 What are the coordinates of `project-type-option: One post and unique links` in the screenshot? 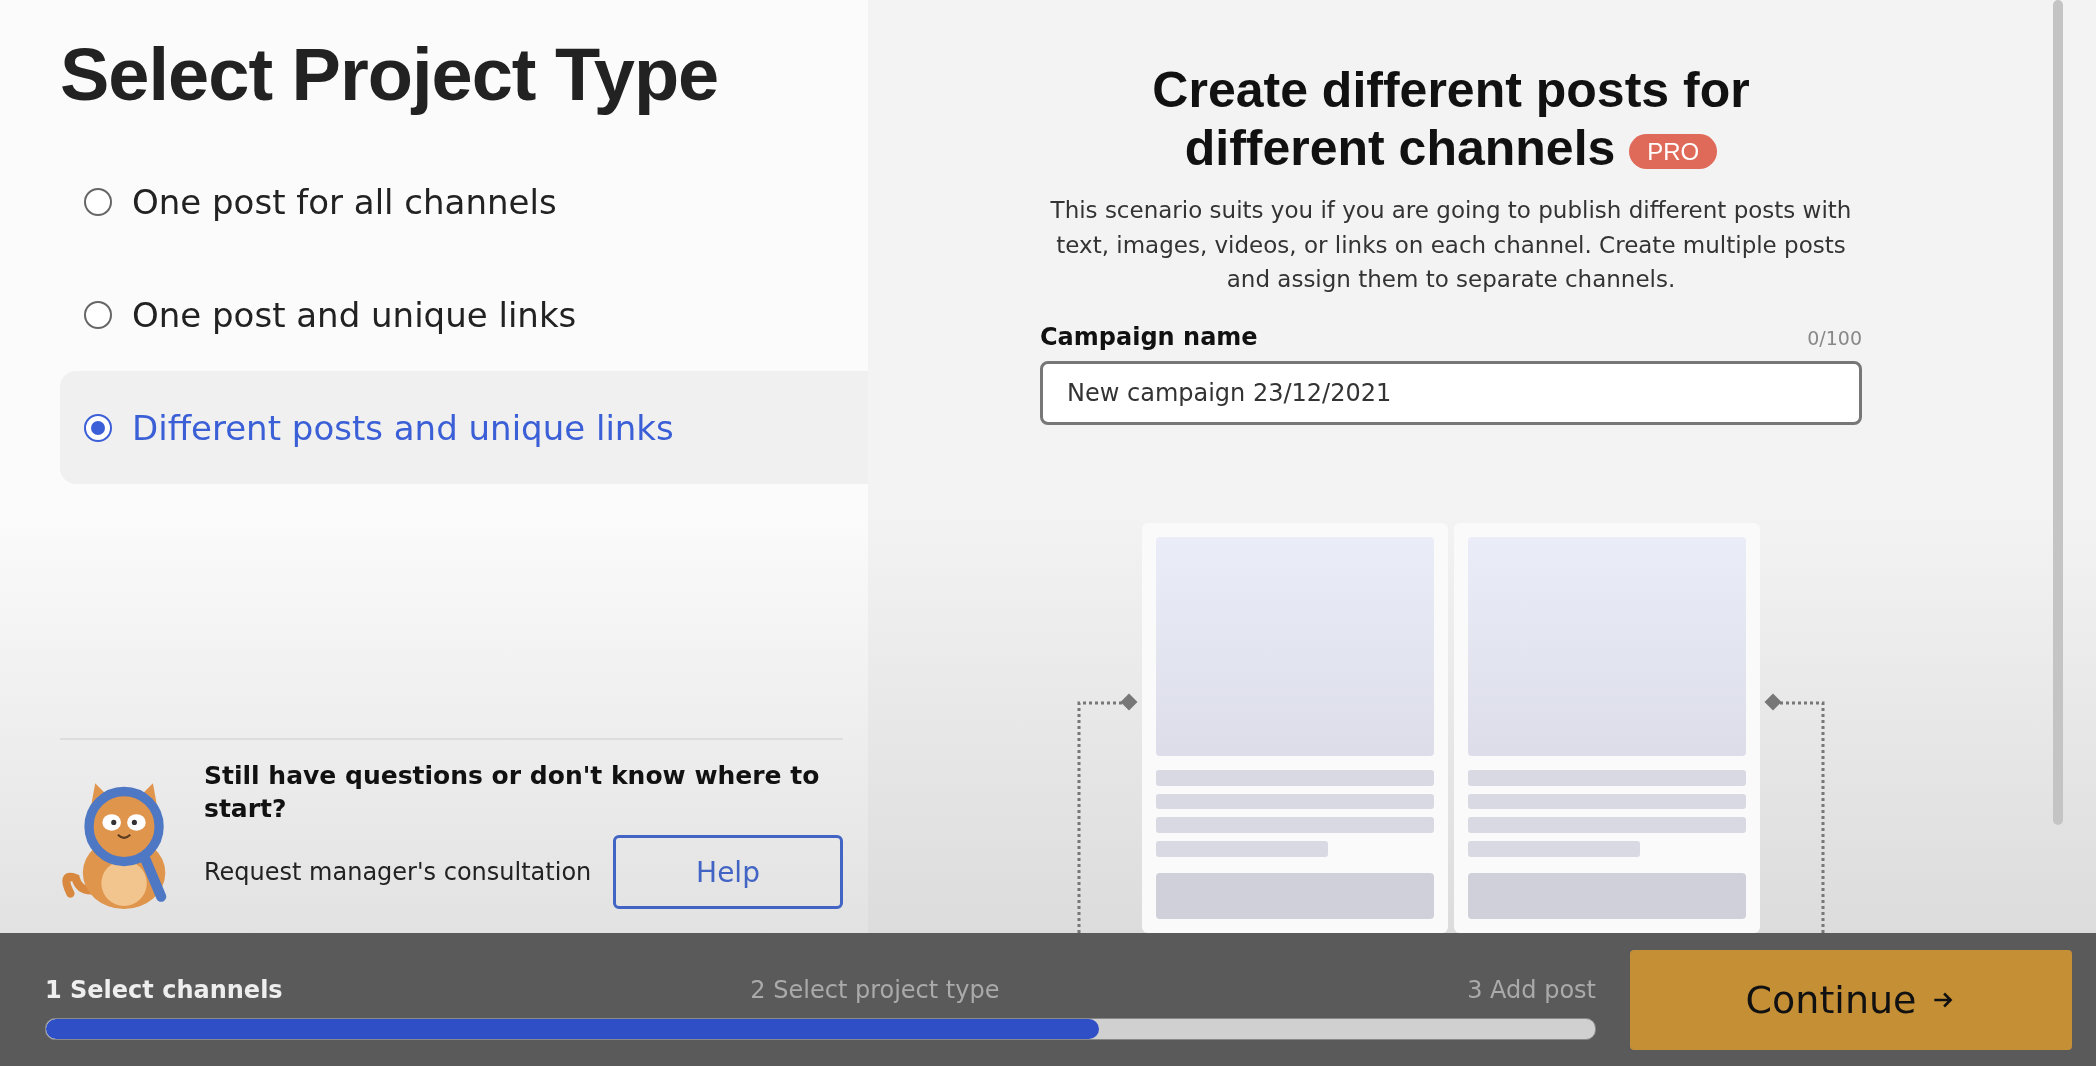 It's located at (464, 314).